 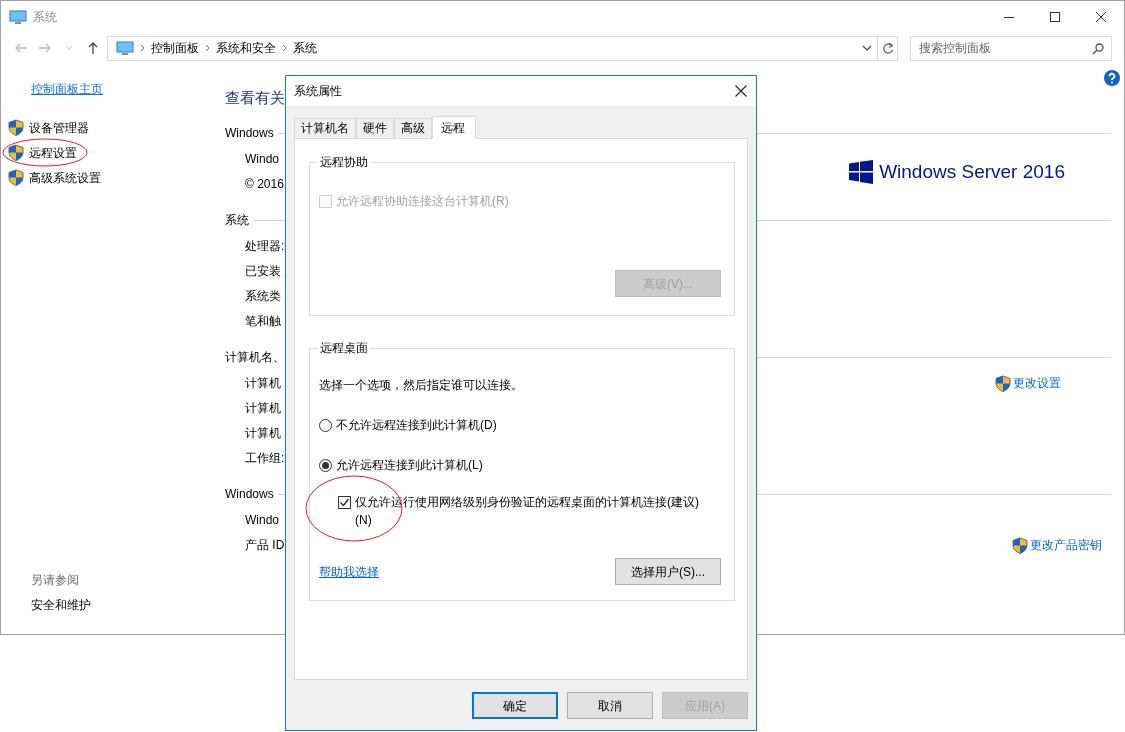 What do you see at coordinates (45, 48) in the screenshot?
I see `forward-arrow-icon` at bounding box center [45, 48].